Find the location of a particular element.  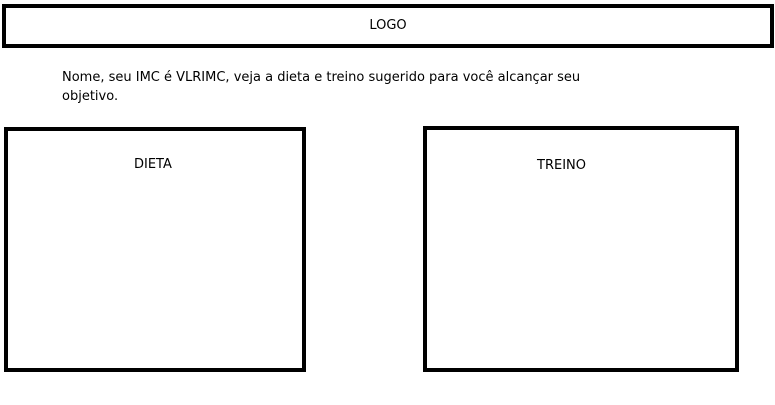

logo: LOGO is located at coordinates (388, 25).